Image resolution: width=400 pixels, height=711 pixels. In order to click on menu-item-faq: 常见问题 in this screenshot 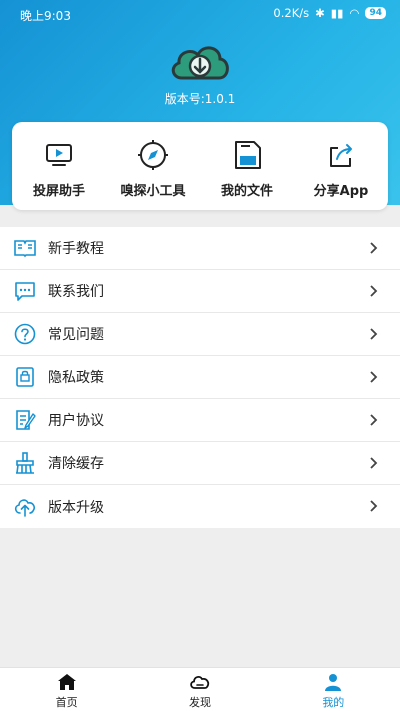, I will do `click(200, 334)`.